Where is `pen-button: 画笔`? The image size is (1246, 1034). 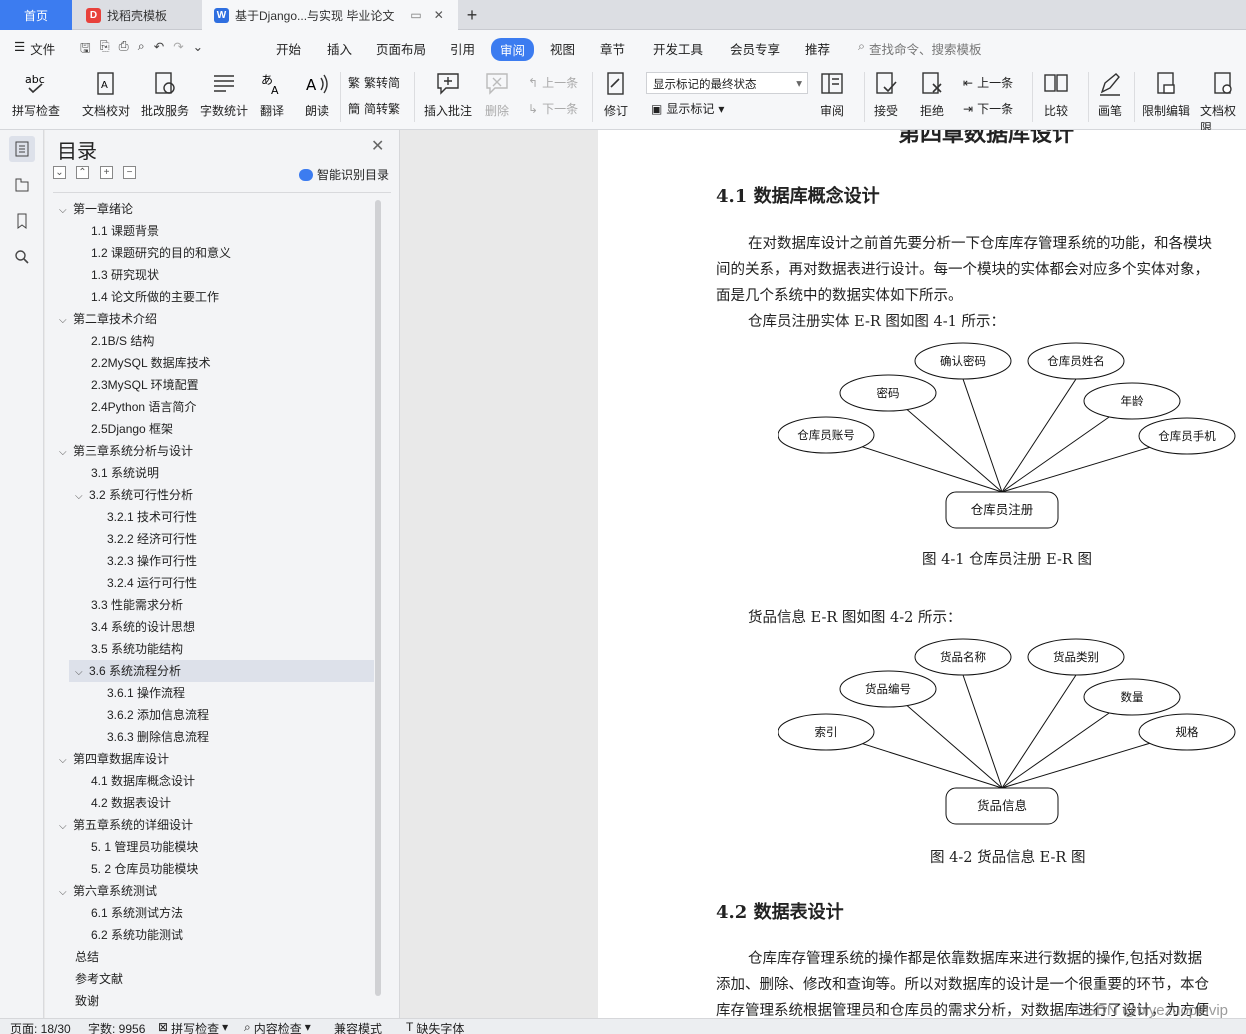 pen-button: 画笔 is located at coordinates (1110, 94).